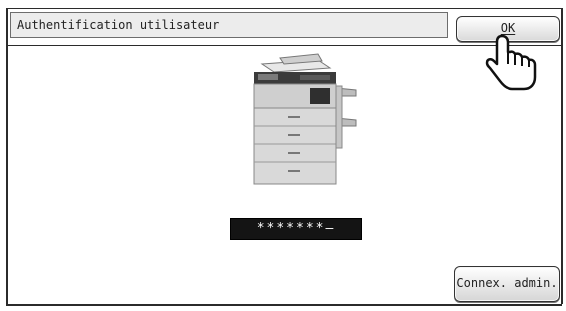 The height and width of the screenshot is (311, 566). What do you see at coordinates (305, 119) in the screenshot?
I see `printer-icon` at bounding box center [305, 119].